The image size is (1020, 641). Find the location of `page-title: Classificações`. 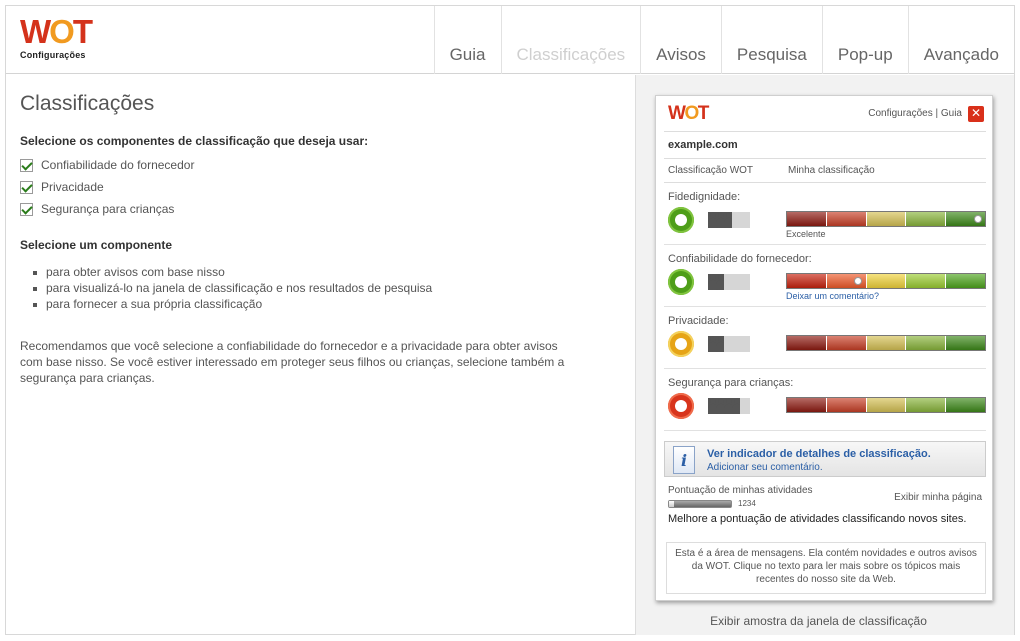

page-title: Classificações is located at coordinates (87, 103).